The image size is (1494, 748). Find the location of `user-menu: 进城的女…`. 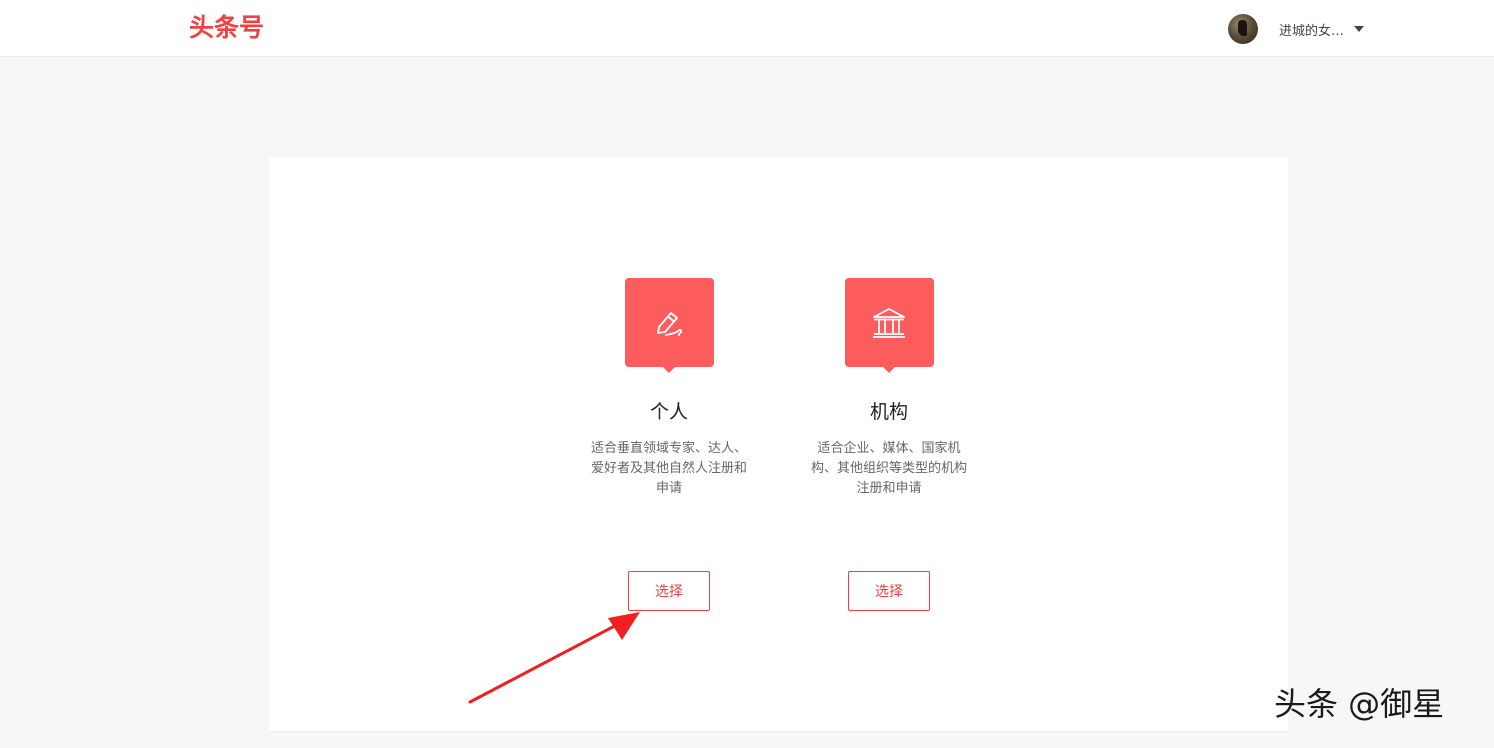

user-menu: 进城的女… is located at coordinates (1296, 29).